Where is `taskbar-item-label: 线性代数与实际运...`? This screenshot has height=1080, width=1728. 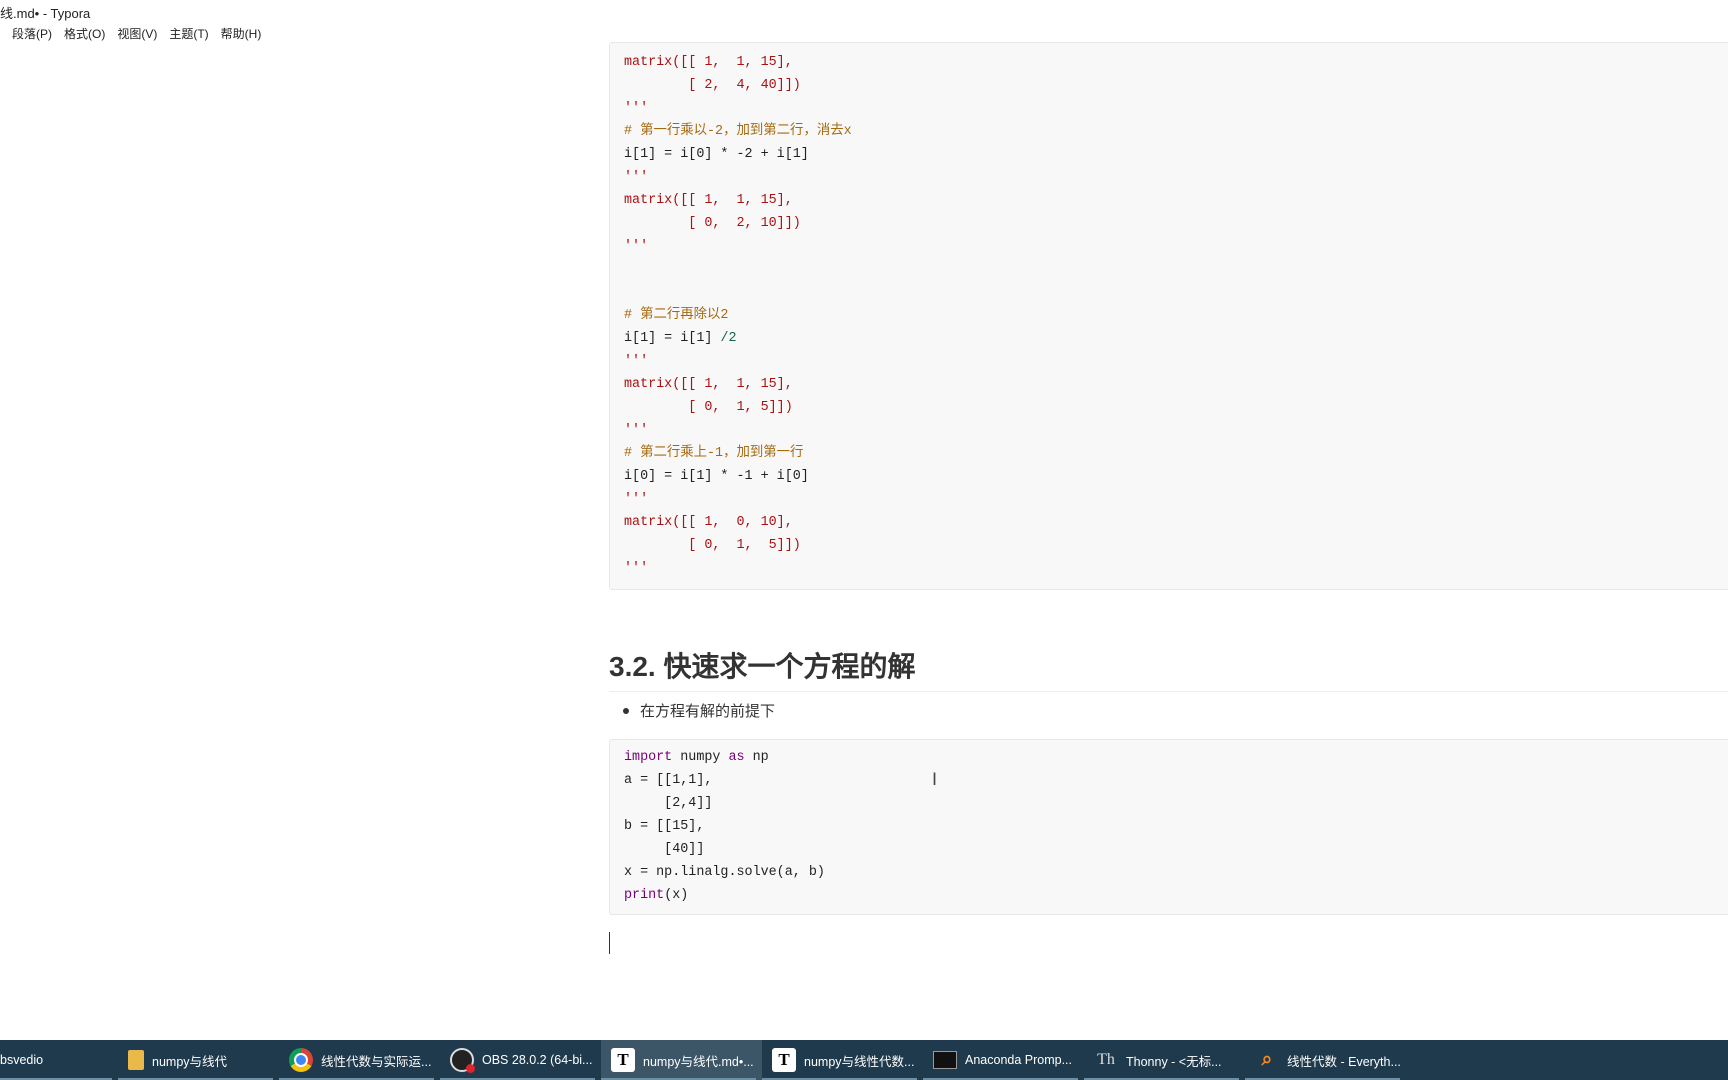
taskbar-item-label: 线性代数与实际运... is located at coordinates (376, 1061).